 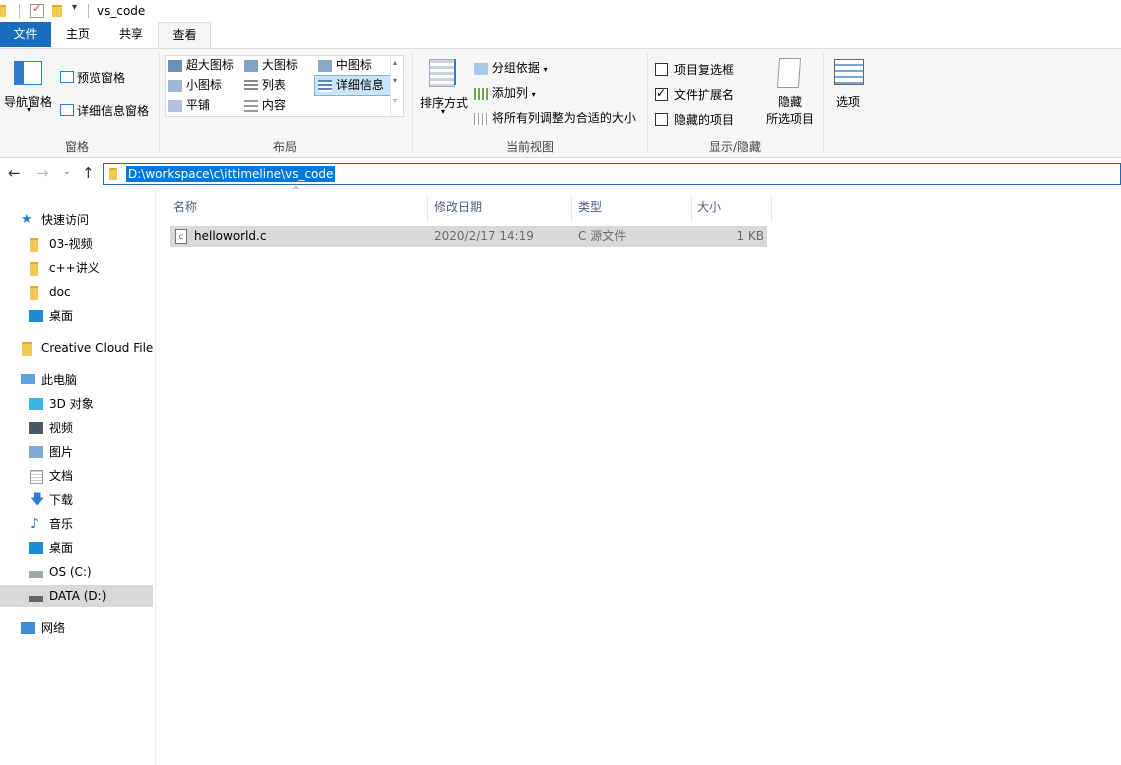 What do you see at coordinates (14, 173) in the screenshot?
I see `back-icon: ←` at bounding box center [14, 173].